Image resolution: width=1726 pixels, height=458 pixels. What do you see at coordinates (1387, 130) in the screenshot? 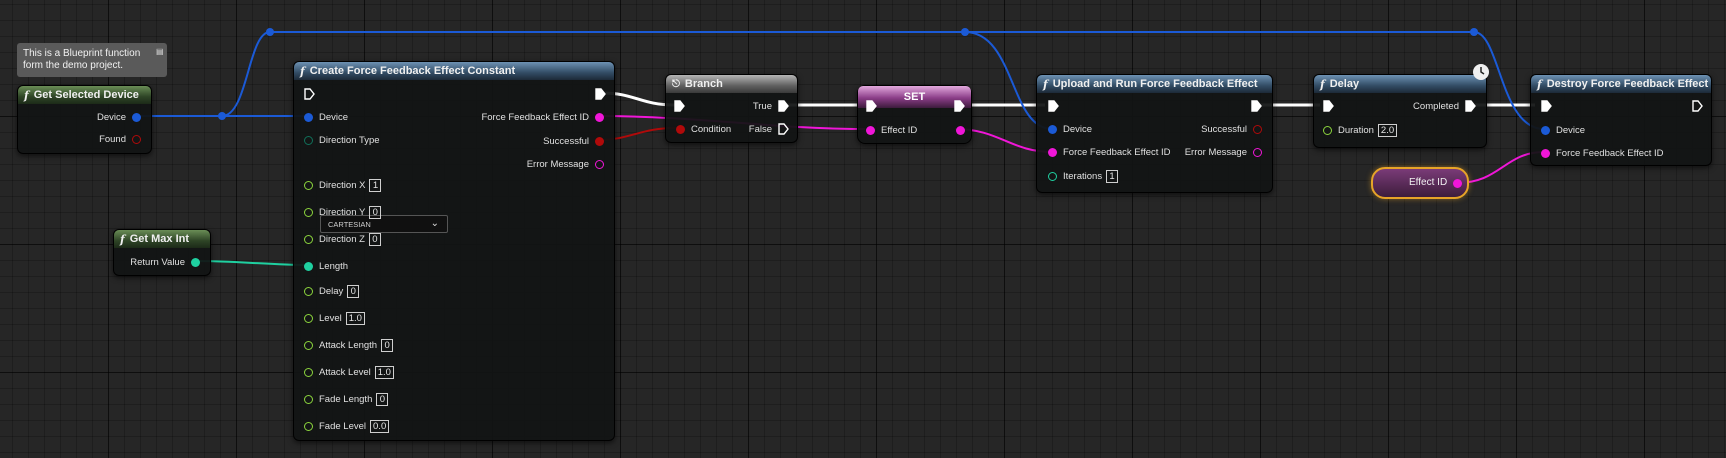
I see `duration-value-box: 2.0` at bounding box center [1387, 130].